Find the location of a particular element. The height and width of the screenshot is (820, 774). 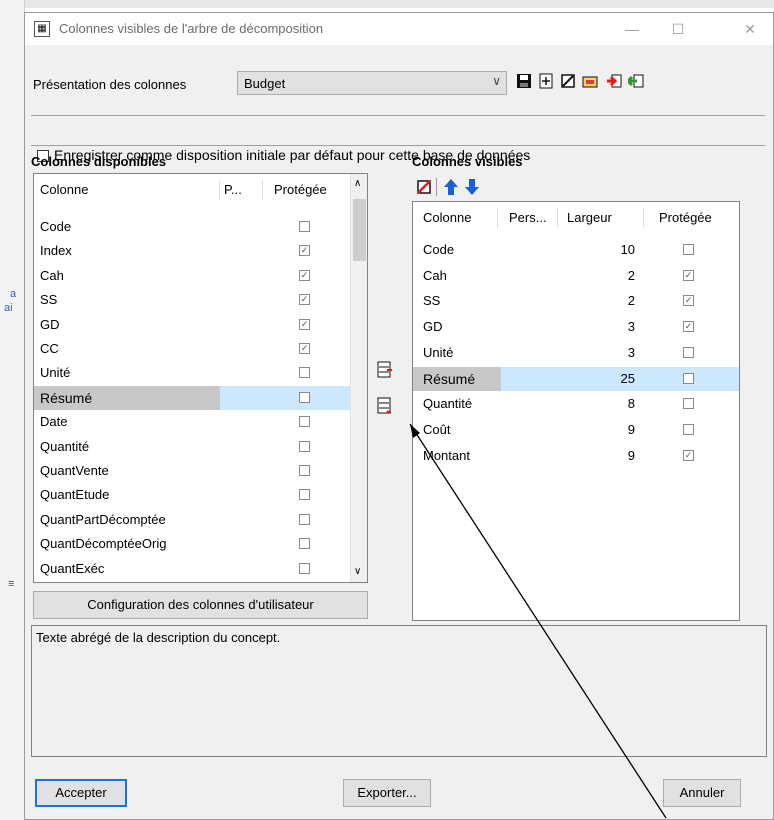

table-row: Unité is located at coordinates (192, 373).